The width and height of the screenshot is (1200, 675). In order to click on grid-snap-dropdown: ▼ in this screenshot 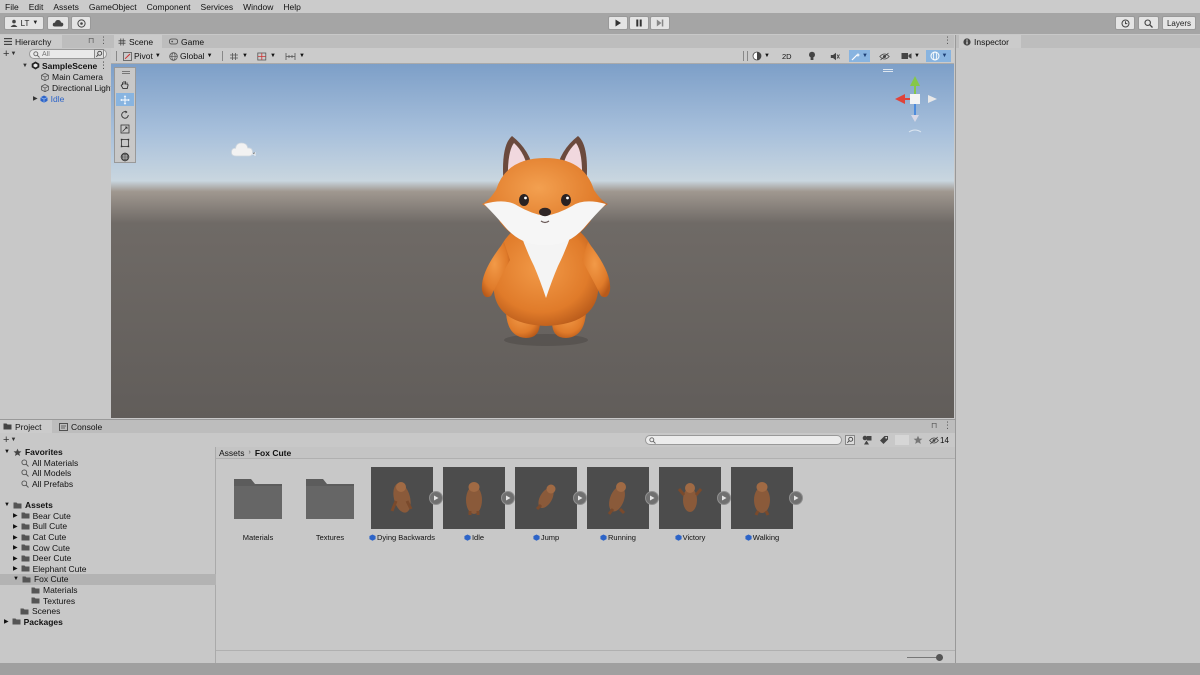, I will do `click(238, 56)`.